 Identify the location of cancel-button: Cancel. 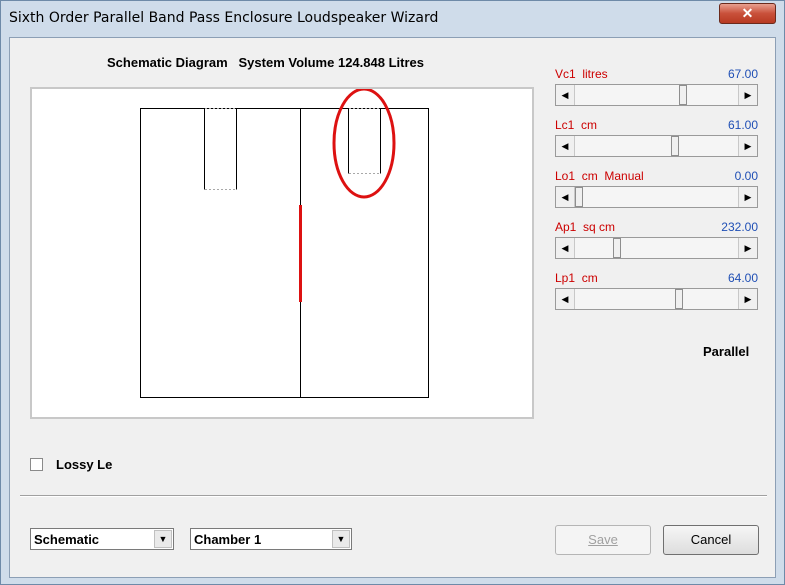
(711, 540).